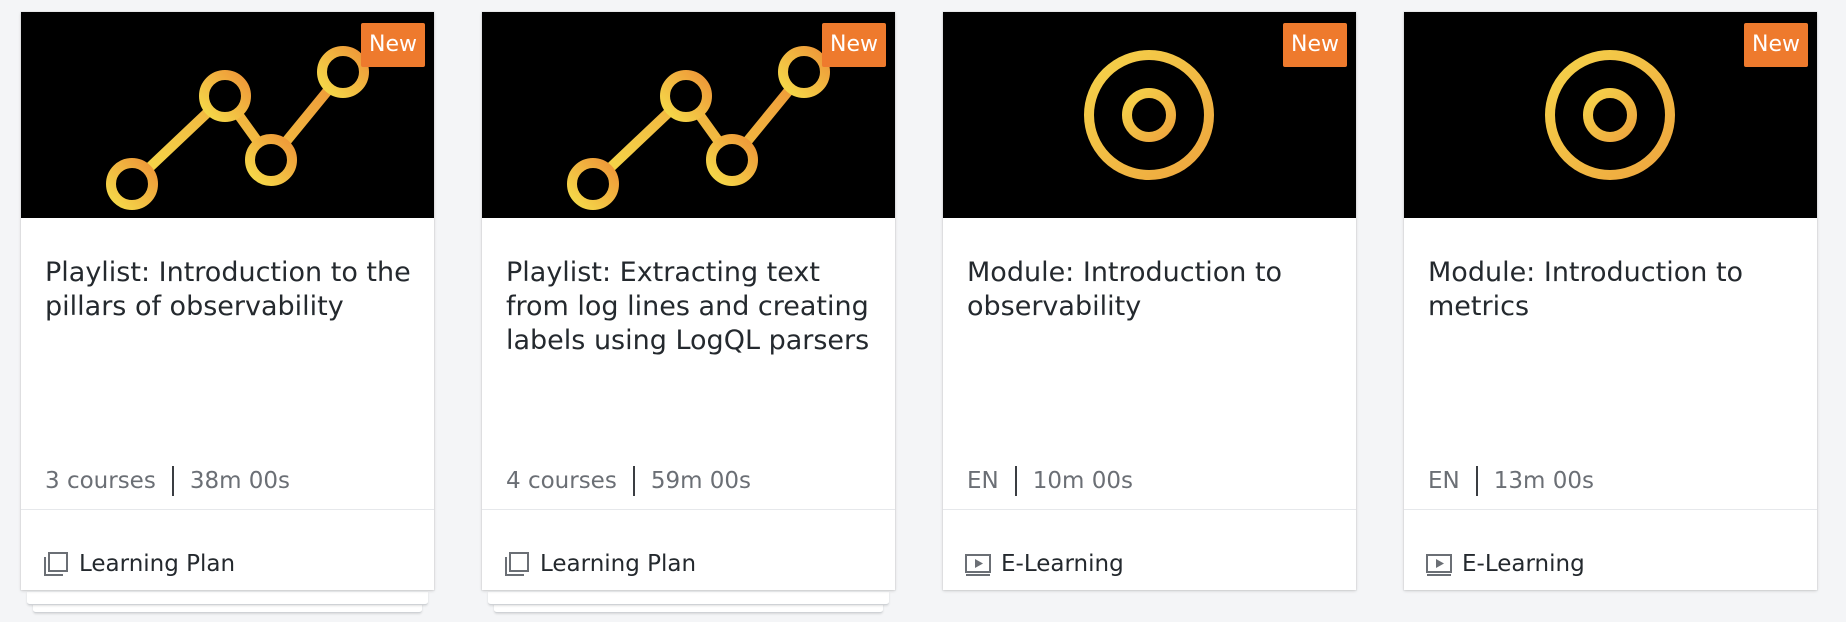 The image size is (1846, 622). What do you see at coordinates (628, 481) in the screenshot?
I see `card-meta: 4 courses 59m 00s` at bounding box center [628, 481].